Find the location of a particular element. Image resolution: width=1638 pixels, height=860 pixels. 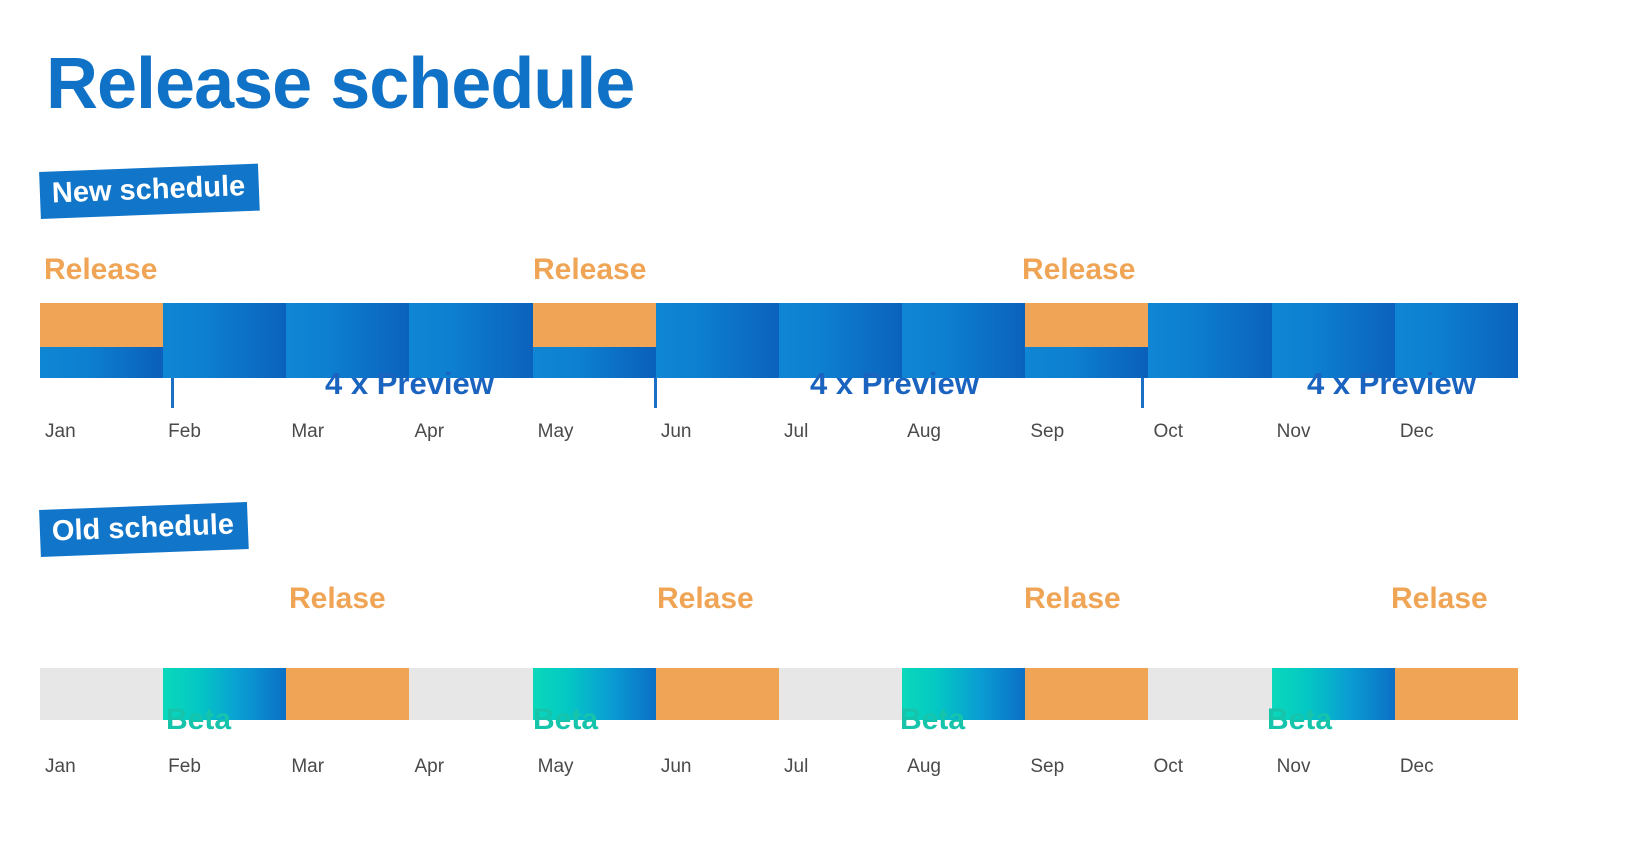

new-segment-feb is located at coordinates (225, 340).